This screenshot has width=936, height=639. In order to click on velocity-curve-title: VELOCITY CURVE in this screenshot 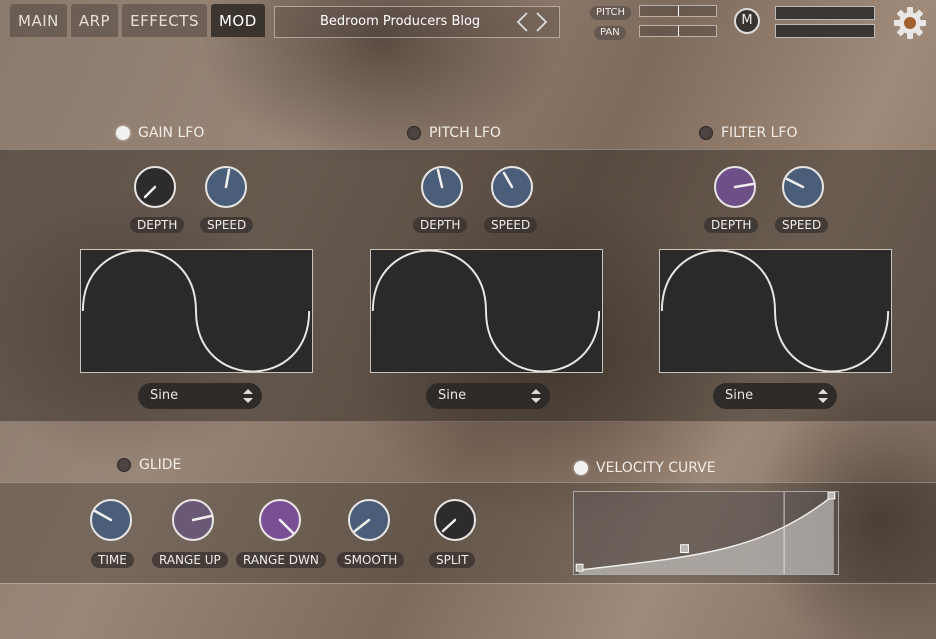, I will do `click(656, 468)`.